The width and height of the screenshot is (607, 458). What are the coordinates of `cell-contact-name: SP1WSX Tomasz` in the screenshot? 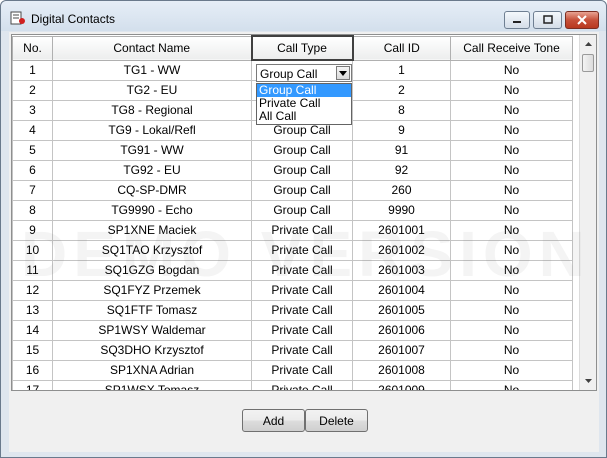 It's located at (152, 384).